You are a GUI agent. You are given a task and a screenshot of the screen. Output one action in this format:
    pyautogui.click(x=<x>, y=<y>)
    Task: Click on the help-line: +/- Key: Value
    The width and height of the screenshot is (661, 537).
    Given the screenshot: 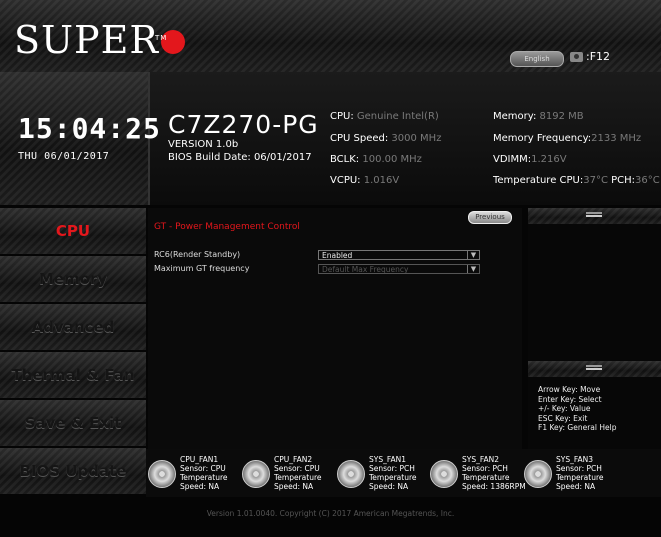 What is the action you would take?
    pyautogui.click(x=564, y=408)
    